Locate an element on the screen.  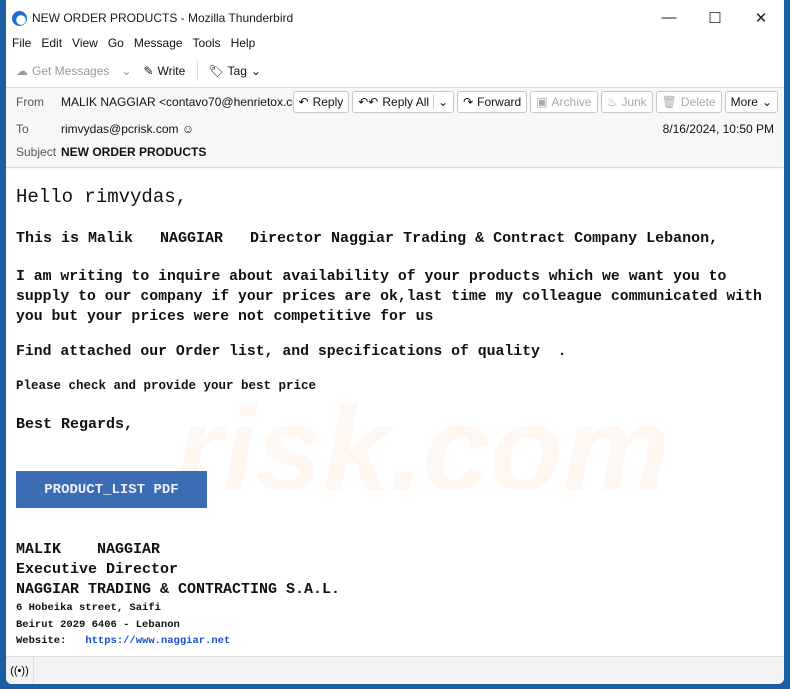
forward-icon: ↷ is located at coordinates (468, 102).